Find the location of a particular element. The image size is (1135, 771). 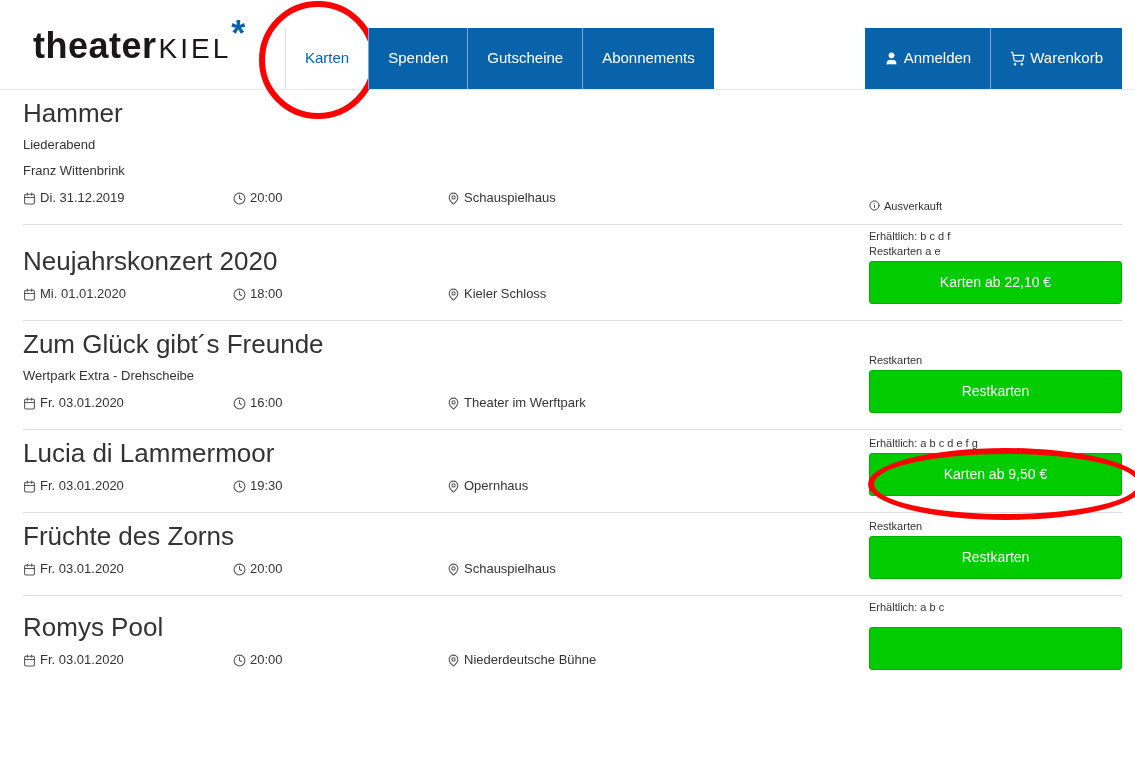

availability-text: Erhältlich: b c d f is located at coordinates (910, 236).